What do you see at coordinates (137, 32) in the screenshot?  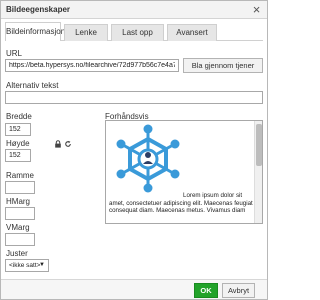 I see `tab-upload: Last opp` at bounding box center [137, 32].